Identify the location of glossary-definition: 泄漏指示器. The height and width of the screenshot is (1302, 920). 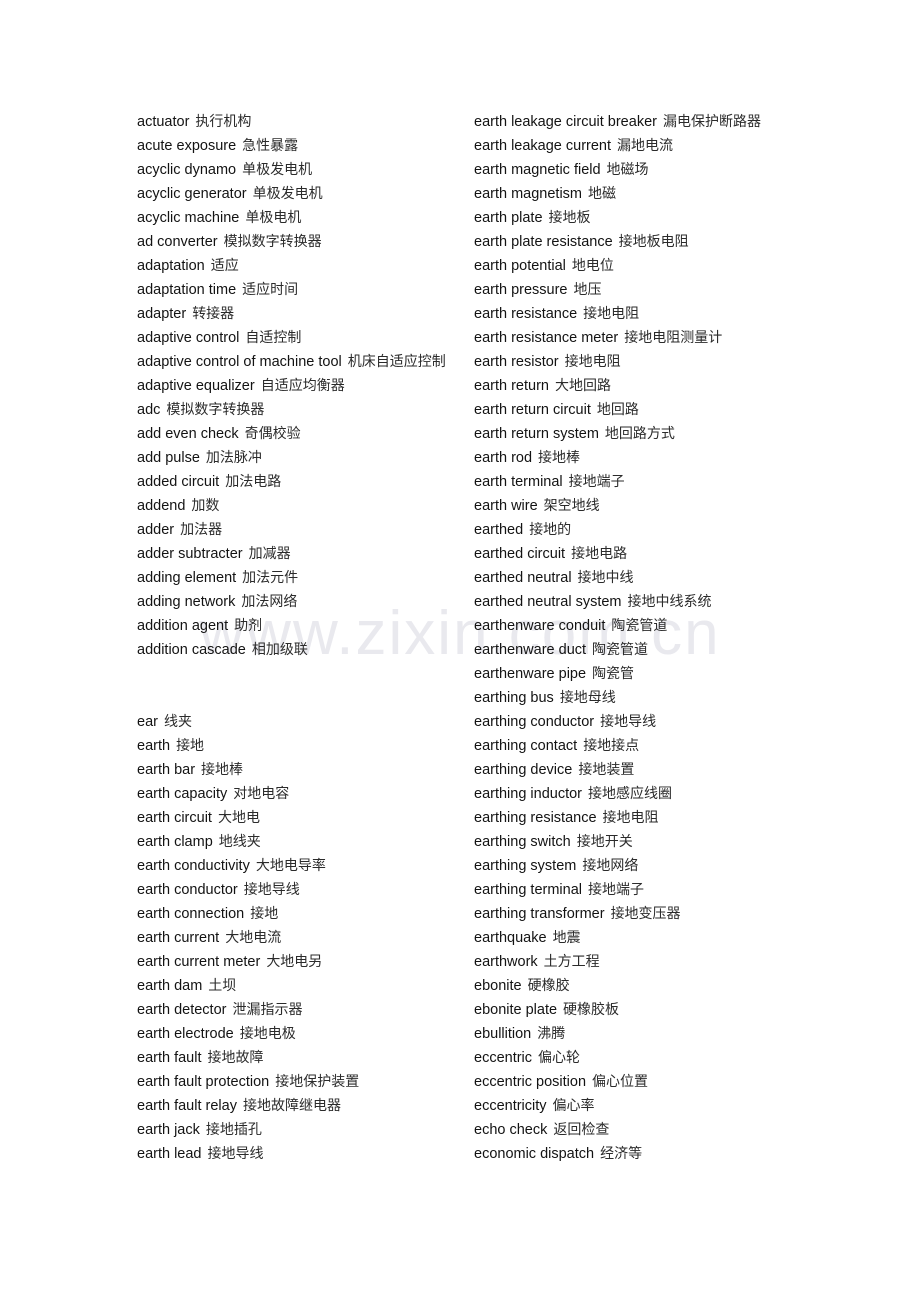
(267, 1010).